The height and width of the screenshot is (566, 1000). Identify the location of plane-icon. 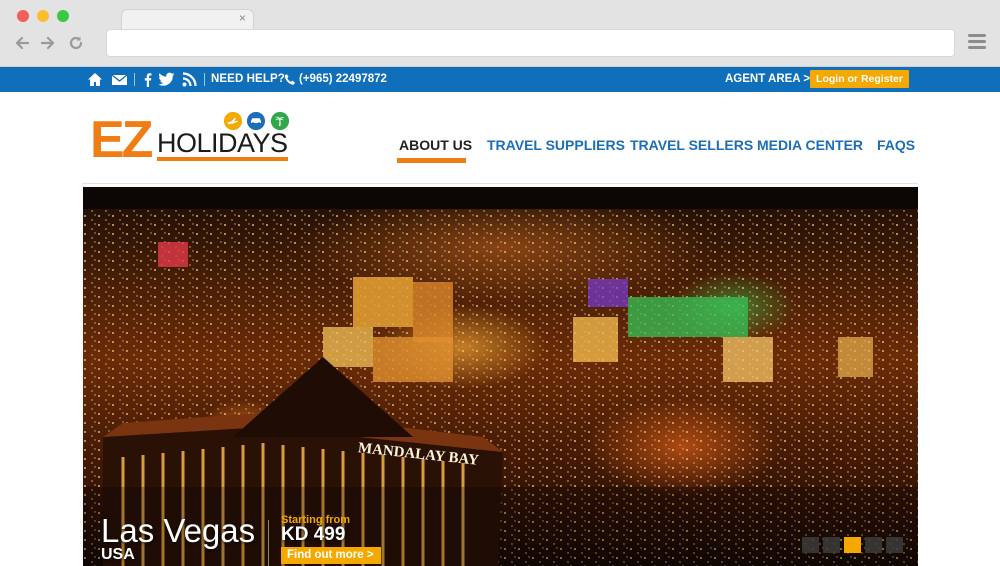
(233, 121).